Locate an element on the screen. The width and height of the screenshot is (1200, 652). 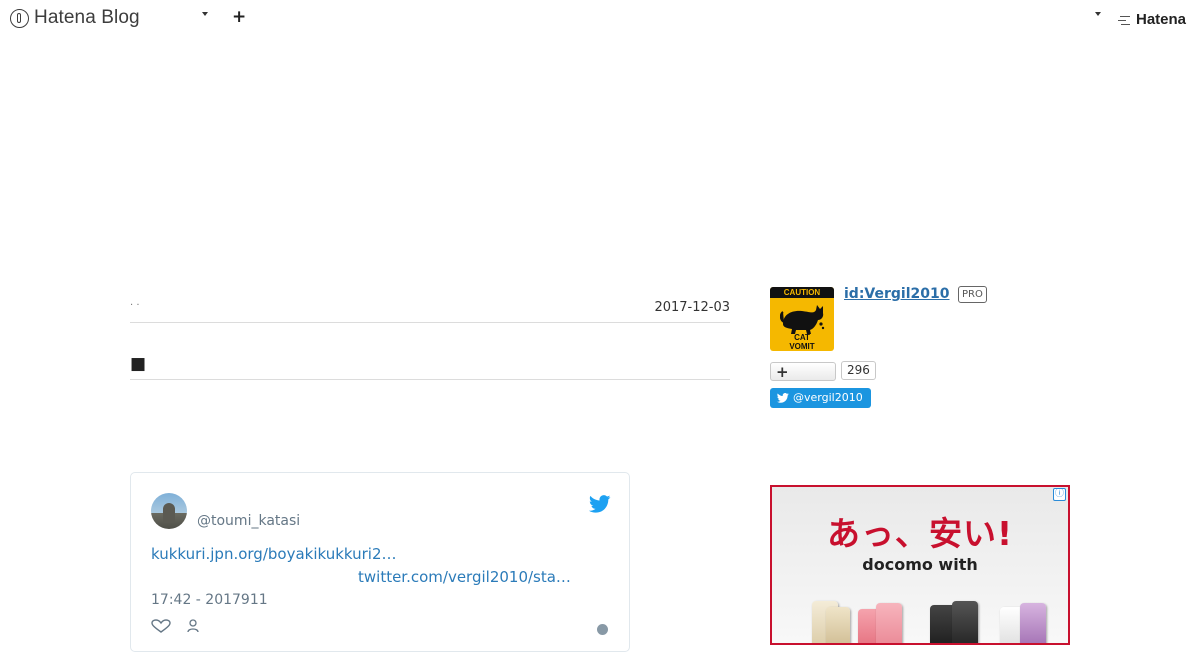
ad-headline: あっ、安い! is located at coordinates (920, 533).